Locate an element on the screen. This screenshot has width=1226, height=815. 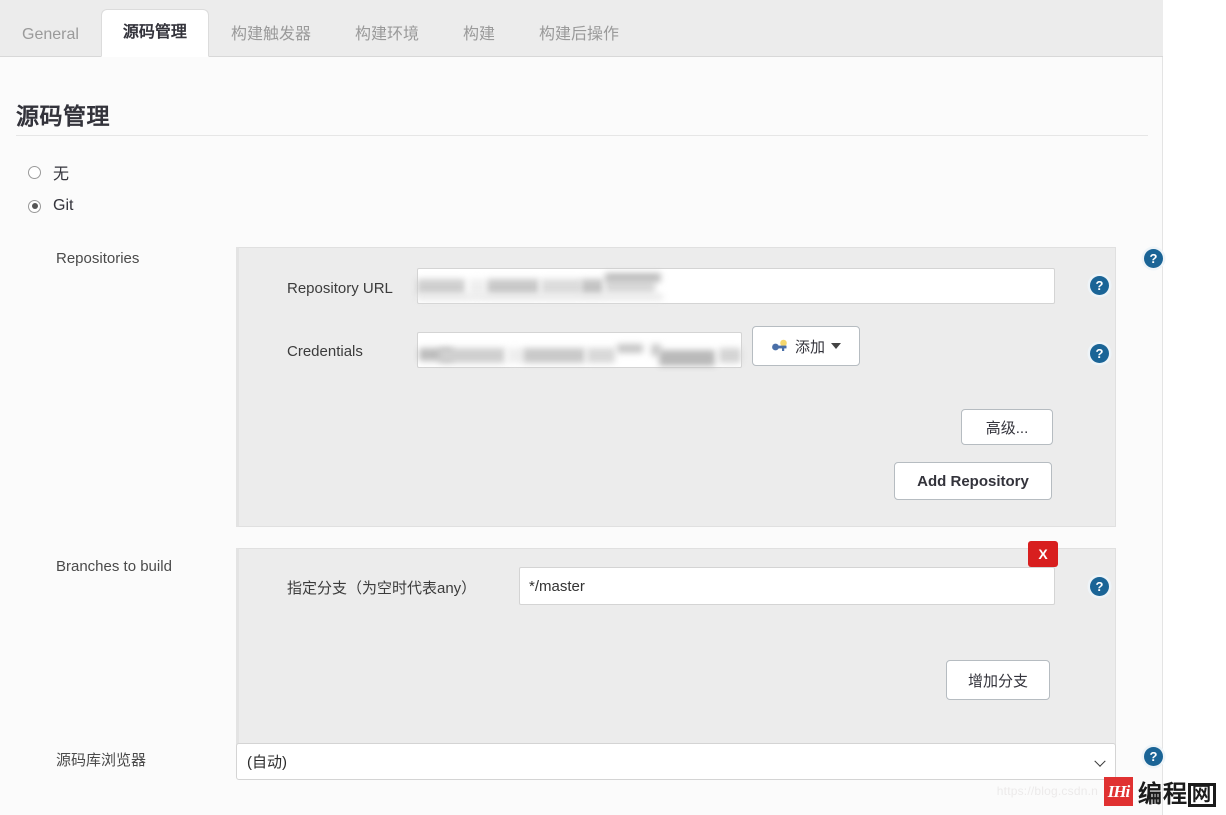
branch-specifier-help-icon: ? is located at coordinates (1099, 586).